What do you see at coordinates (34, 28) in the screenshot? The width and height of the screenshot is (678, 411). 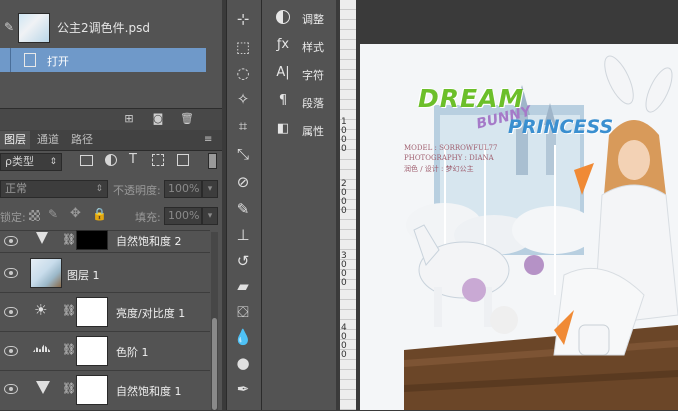 I see `snapshot-thumbnail` at bounding box center [34, 28].